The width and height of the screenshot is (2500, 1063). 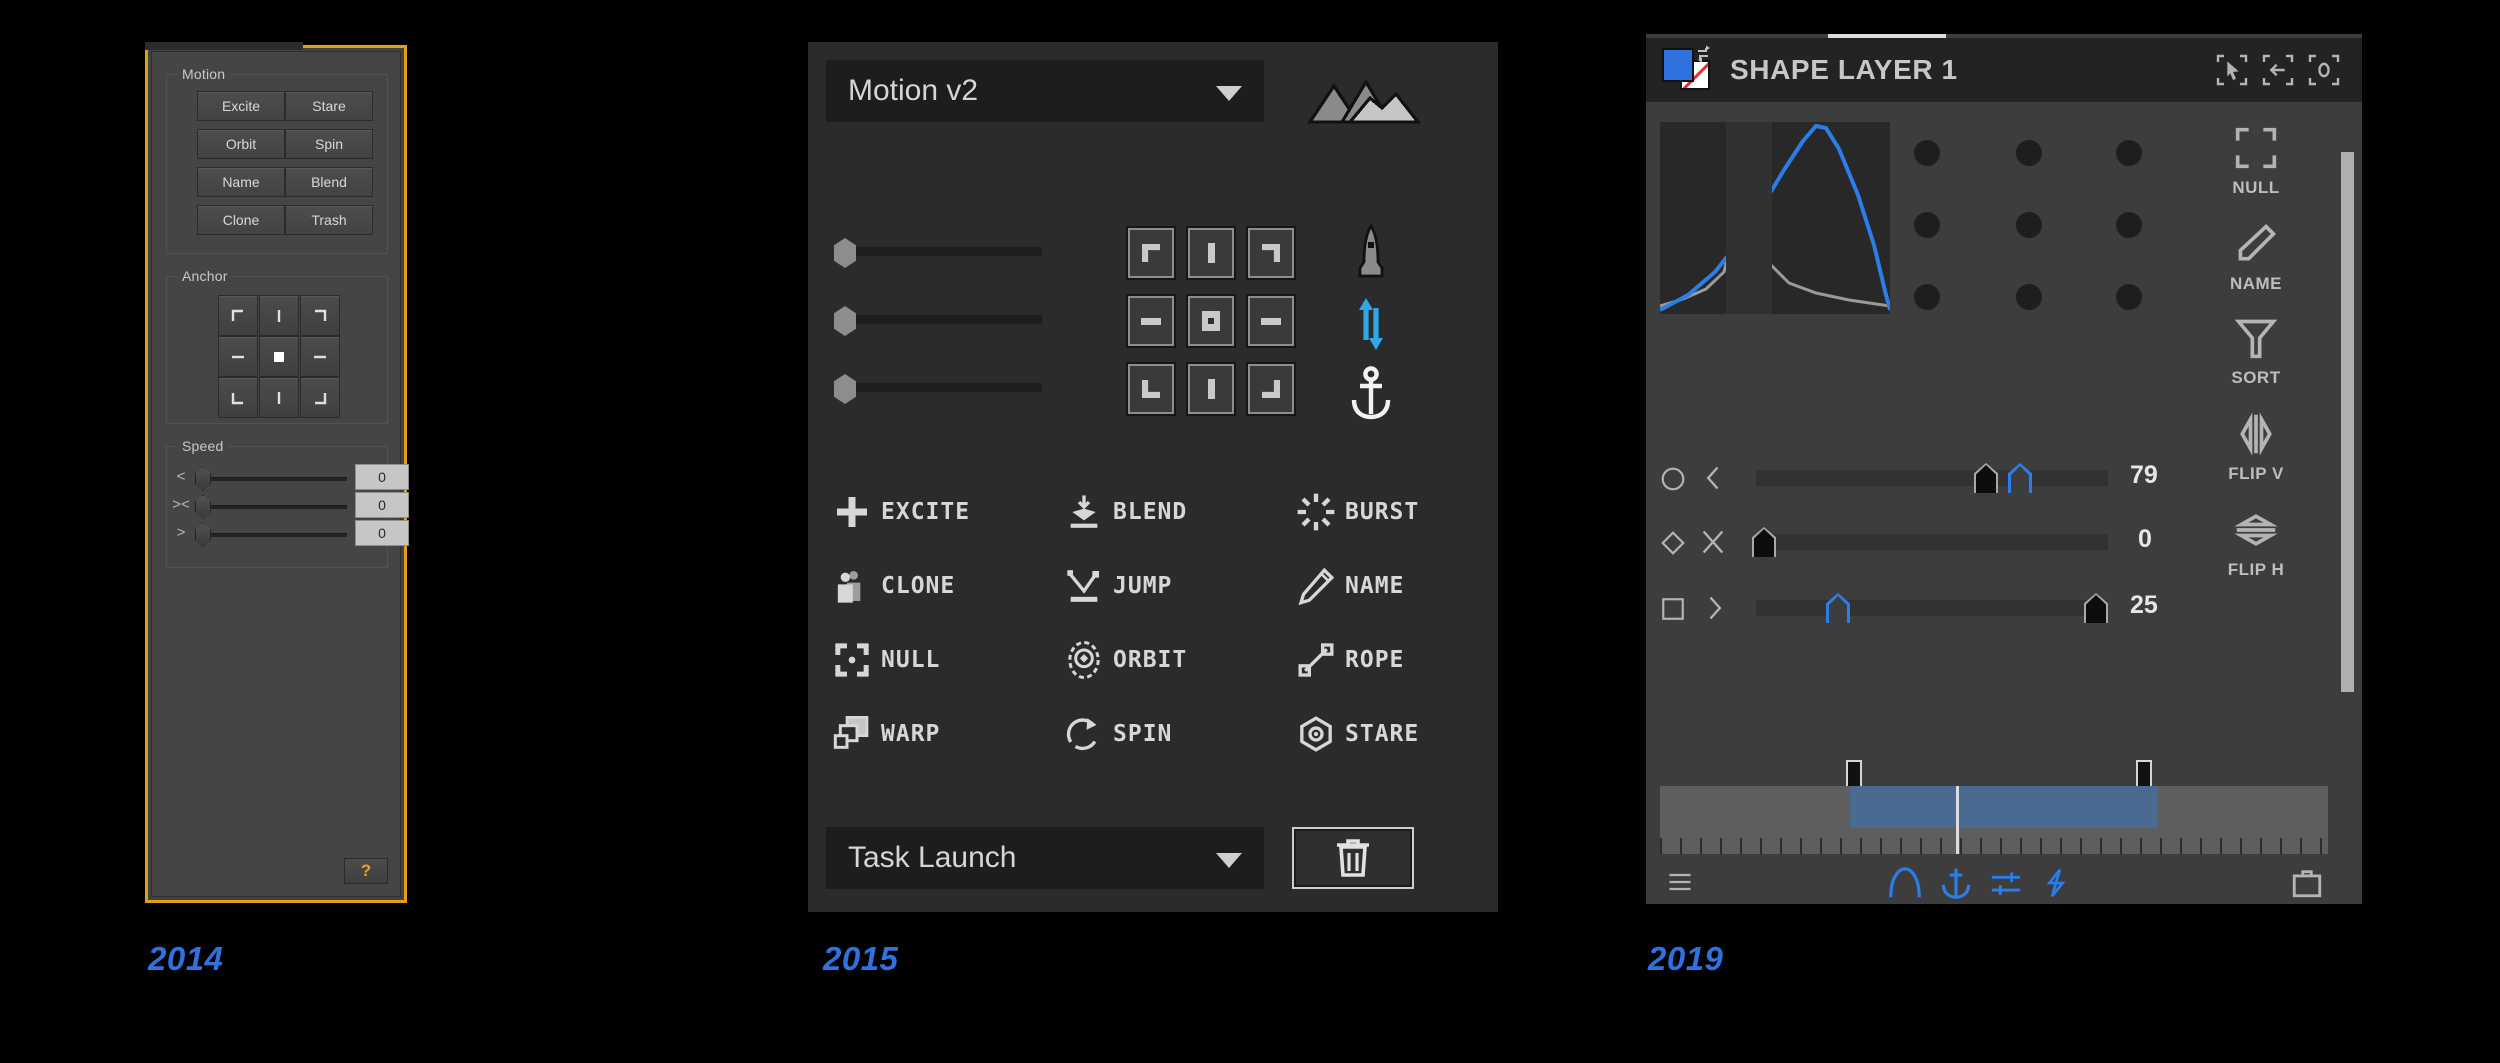 What do you see at coordinates (1211, 253) in the screenshot?
I see `v2-anchor-top-center` at bounding box center [1211, 253].